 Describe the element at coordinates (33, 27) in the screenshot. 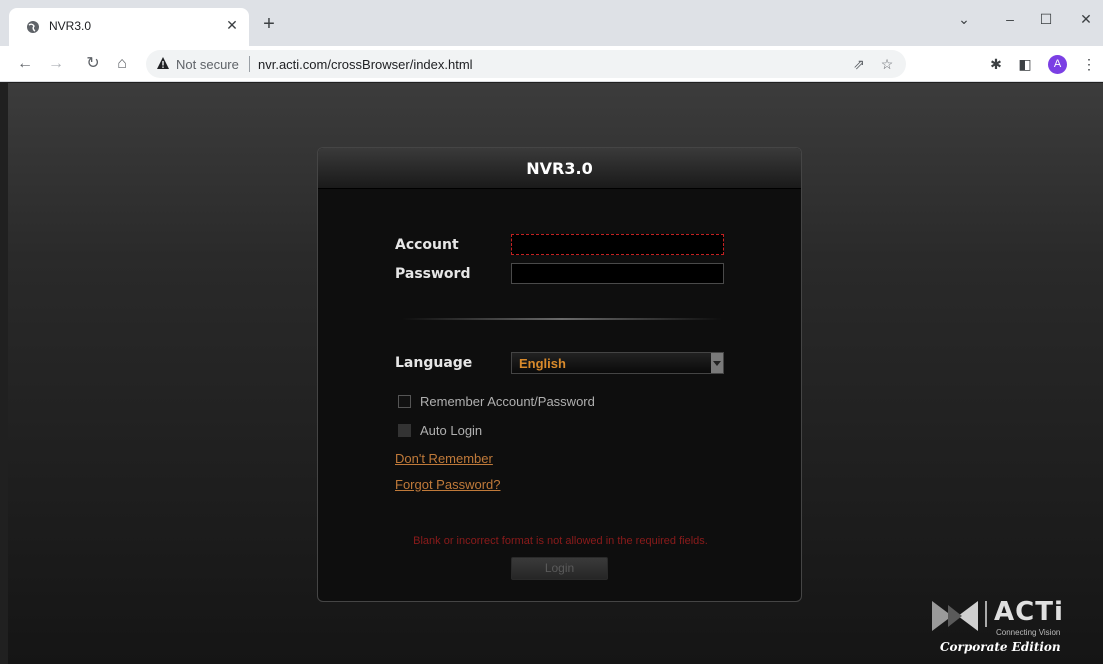

I see `globe-icon` at that location.